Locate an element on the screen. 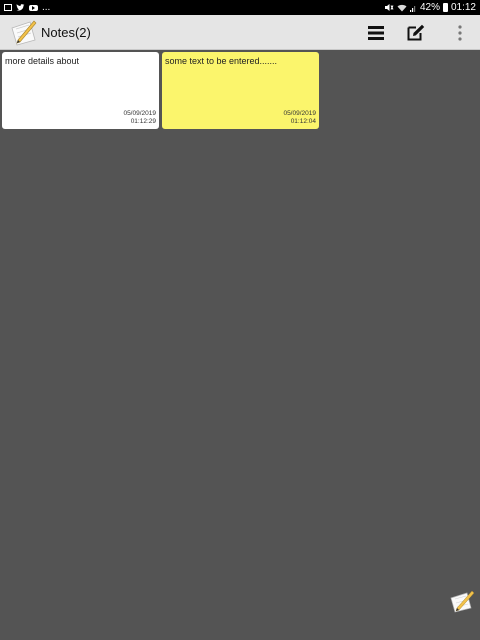  more-options-button is located at coordinates (460, 32).